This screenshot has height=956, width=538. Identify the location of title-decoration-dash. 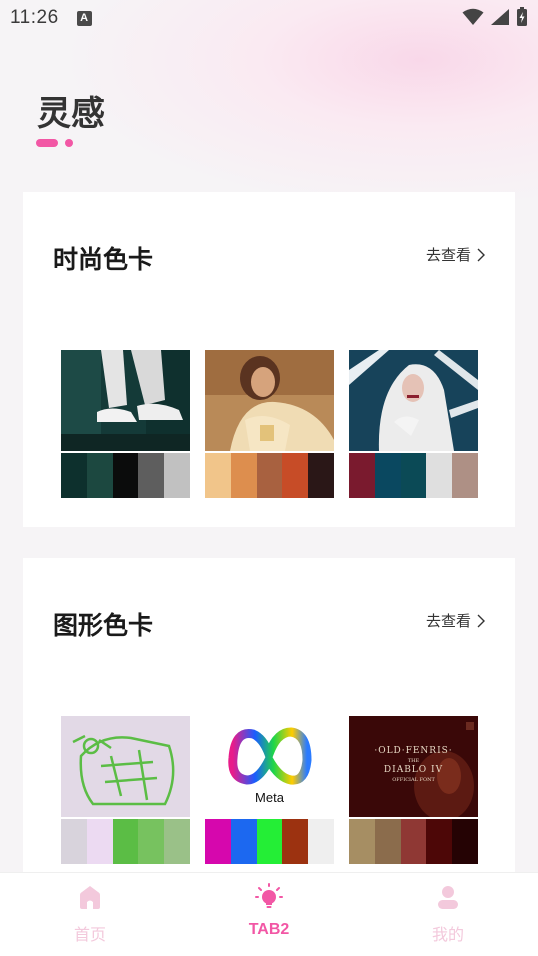
(47, 143).